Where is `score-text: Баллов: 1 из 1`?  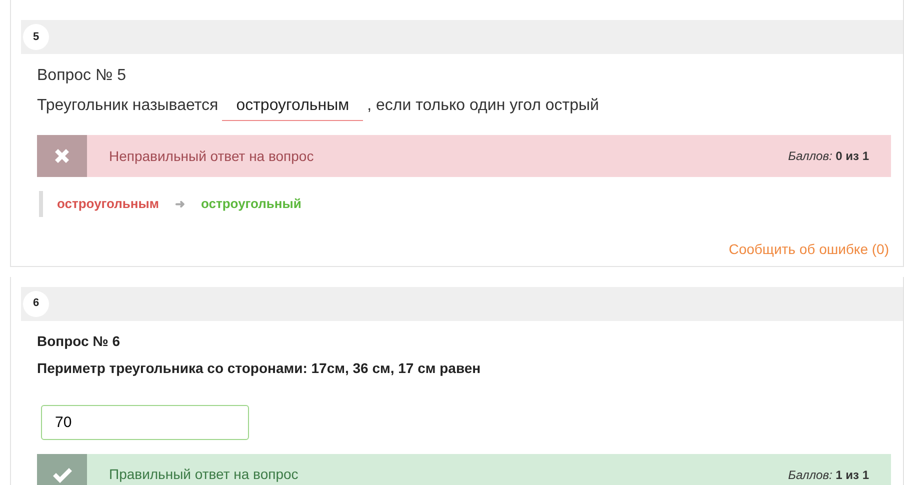
score-text: Баллов: 1 из 1 is located at coordinates (829, 475).